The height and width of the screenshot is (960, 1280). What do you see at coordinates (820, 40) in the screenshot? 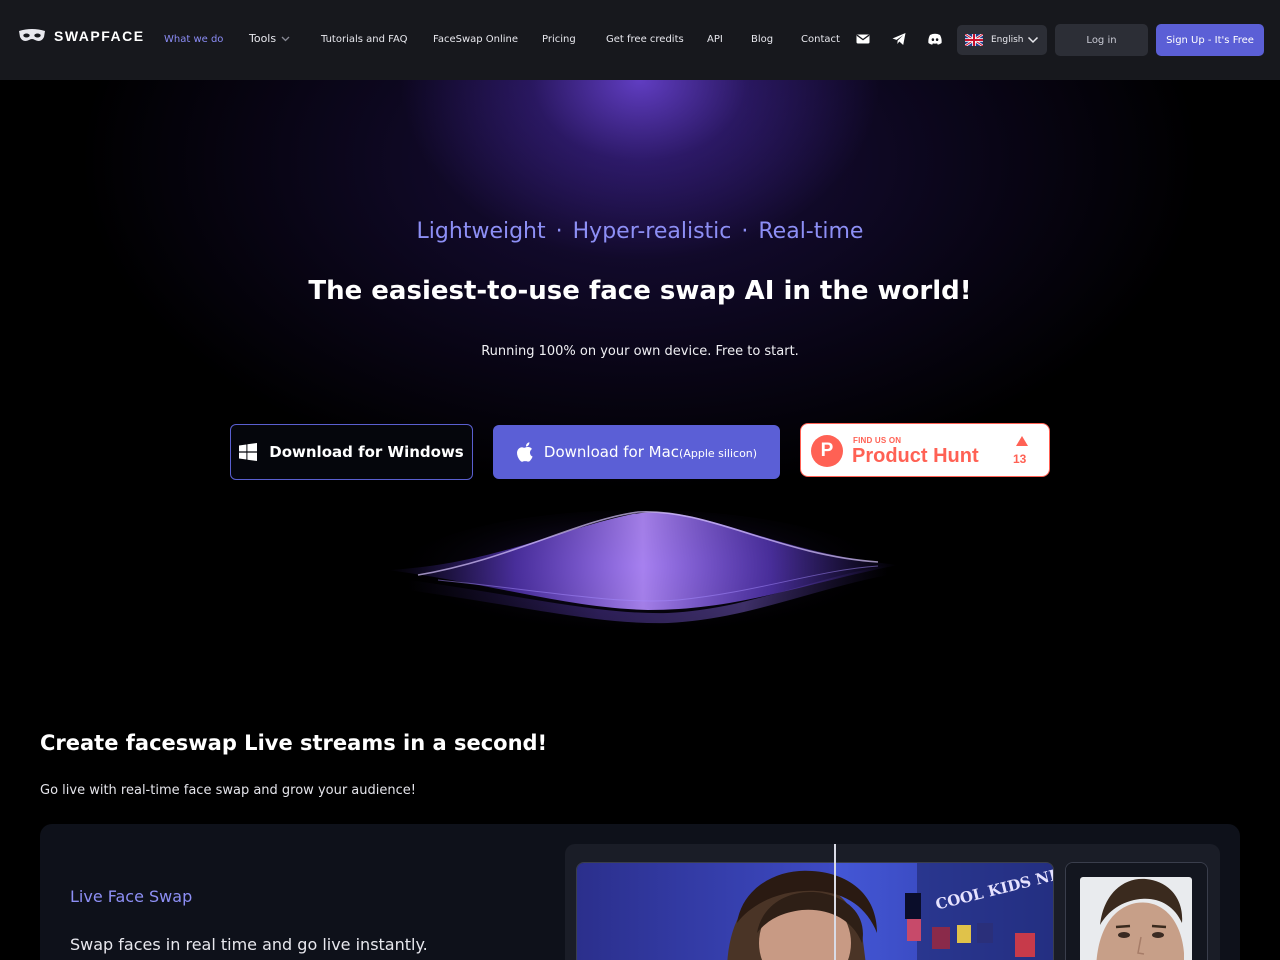
I see `nav-contact: Contact` at bounding box center [820, 40].